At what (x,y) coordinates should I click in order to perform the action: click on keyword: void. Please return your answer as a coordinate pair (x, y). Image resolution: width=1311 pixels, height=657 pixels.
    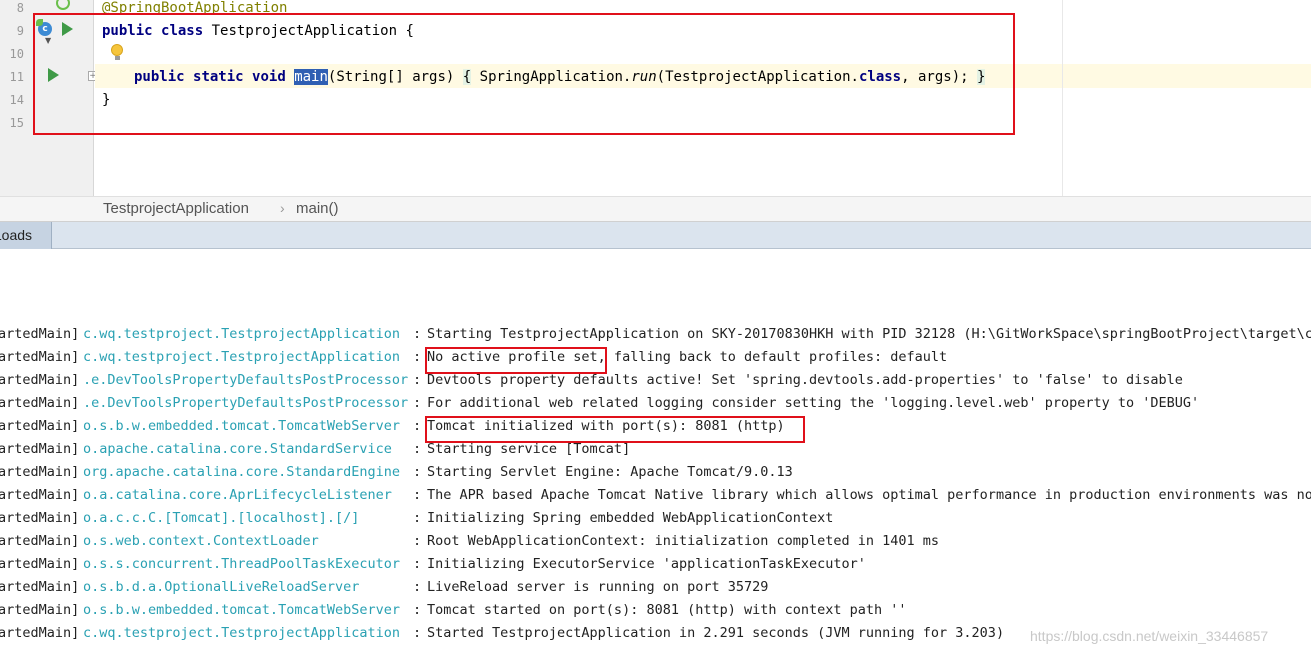
    Looking at the image, I should click on (269, 77).